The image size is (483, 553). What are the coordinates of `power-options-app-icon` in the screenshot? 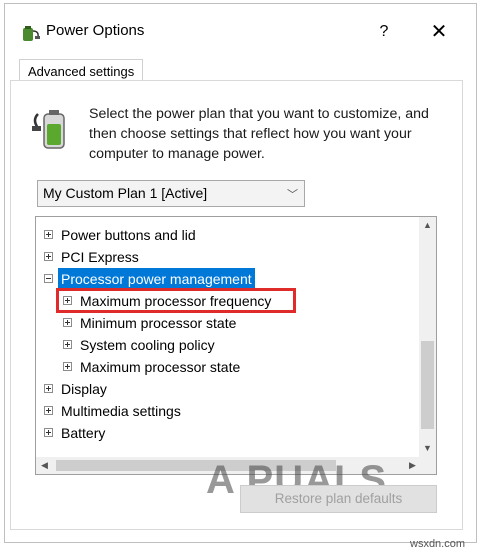 It's located at (31, 33).